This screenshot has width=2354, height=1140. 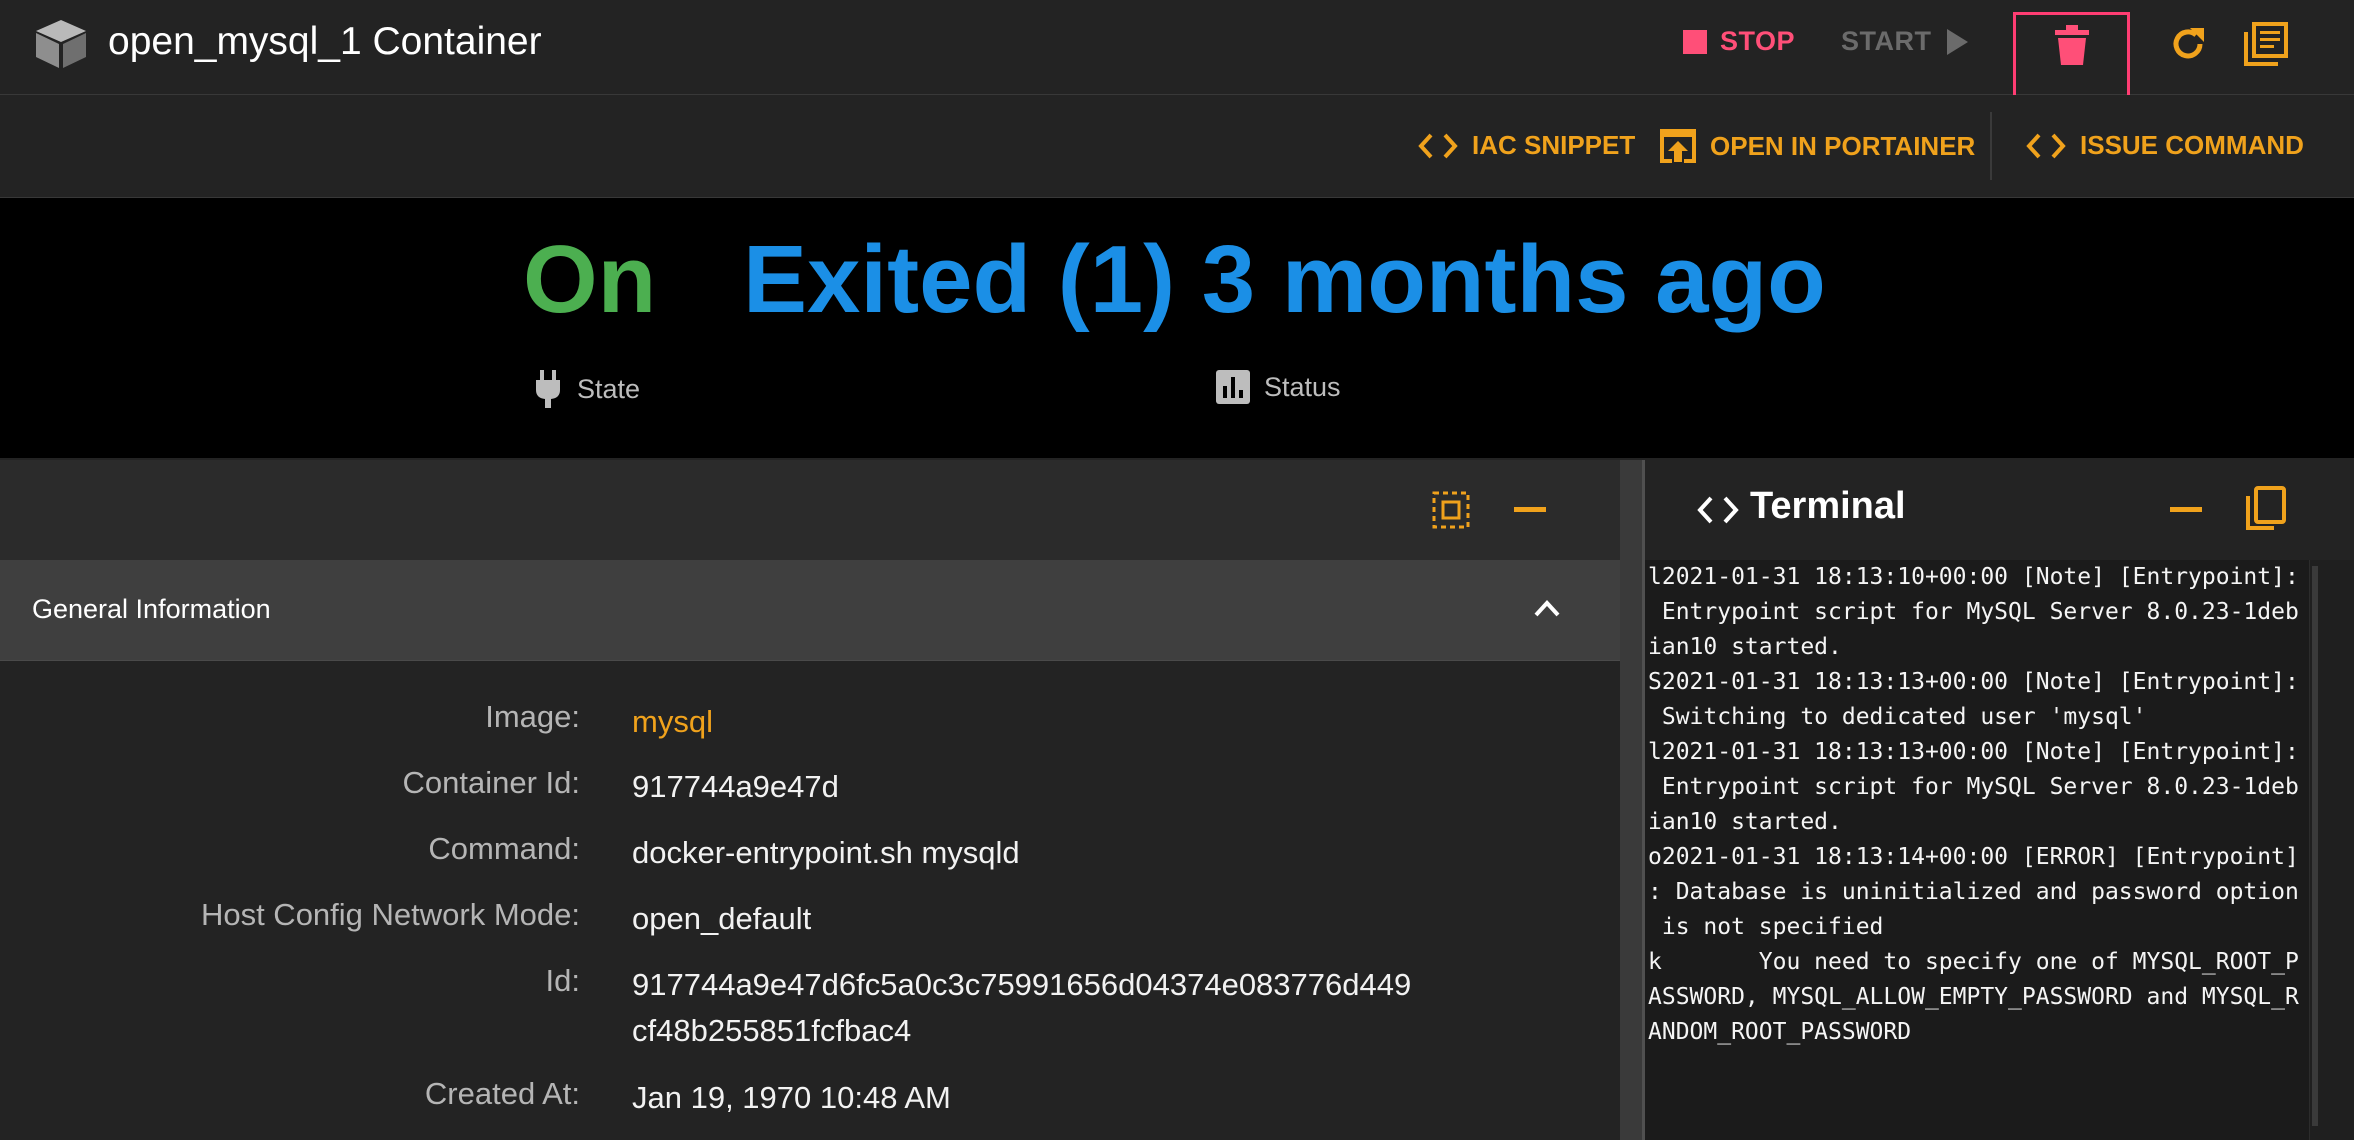 What do you see at coordinates (826, 852) in the screenshot?
I see `command-value: docker-entrypoint.sh mysqld` at bounding box center [826, 852].